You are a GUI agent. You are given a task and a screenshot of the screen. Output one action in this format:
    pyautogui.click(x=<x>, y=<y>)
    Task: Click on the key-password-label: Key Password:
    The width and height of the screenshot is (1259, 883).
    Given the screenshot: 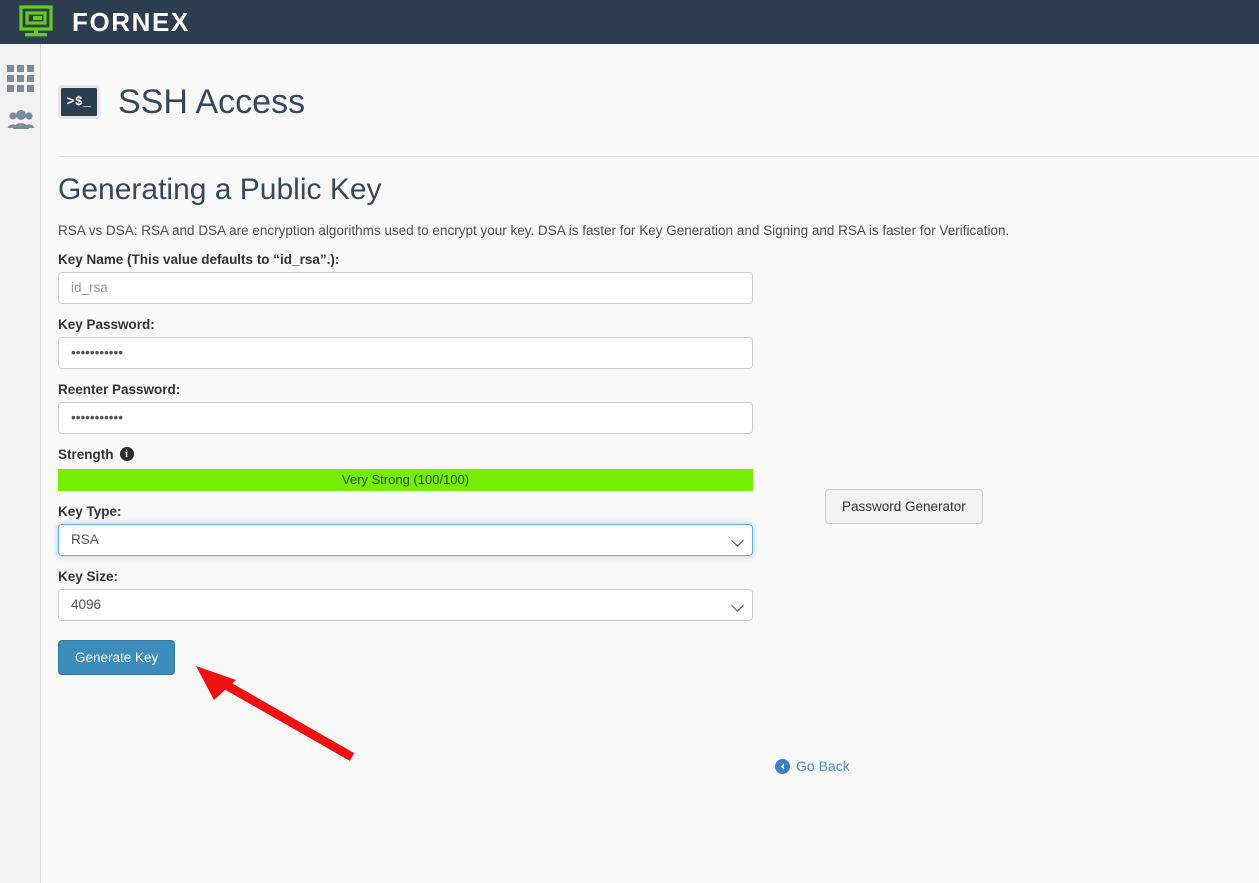 What is the action you would take?
    pyautogui.click(x=106, y=324)
    